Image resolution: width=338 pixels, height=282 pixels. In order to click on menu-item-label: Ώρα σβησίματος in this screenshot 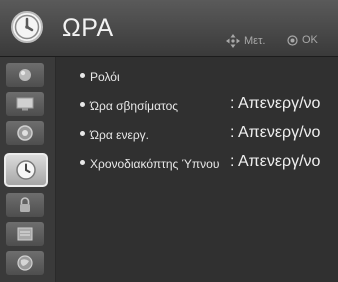, I will do `click(134, 105)`.